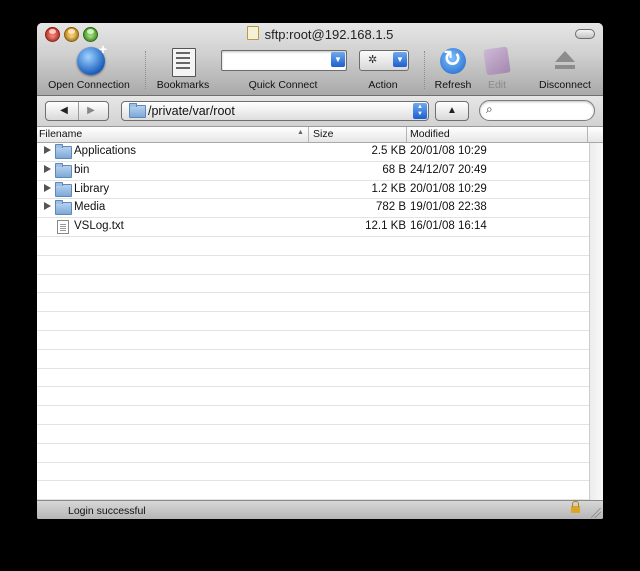 This screenshot has width=640, height=571. Describe the element at coordinates (60, 134) in the screenshot. I see `filename-column-header: Filename` at that location.